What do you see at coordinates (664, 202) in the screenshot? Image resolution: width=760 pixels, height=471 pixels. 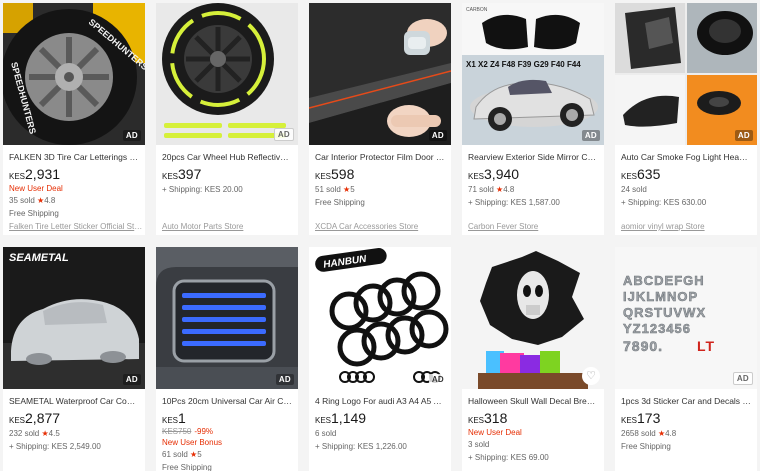 I see `shipping-info: + Shipping: KES 630.00` at bounding box center [664, 202].